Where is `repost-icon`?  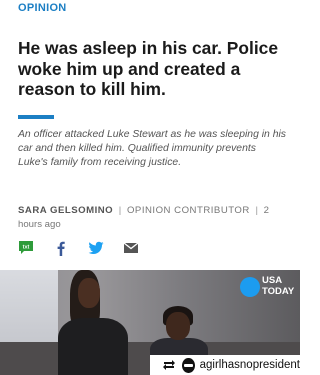 repost-icon is located at coordinates (169, 365).